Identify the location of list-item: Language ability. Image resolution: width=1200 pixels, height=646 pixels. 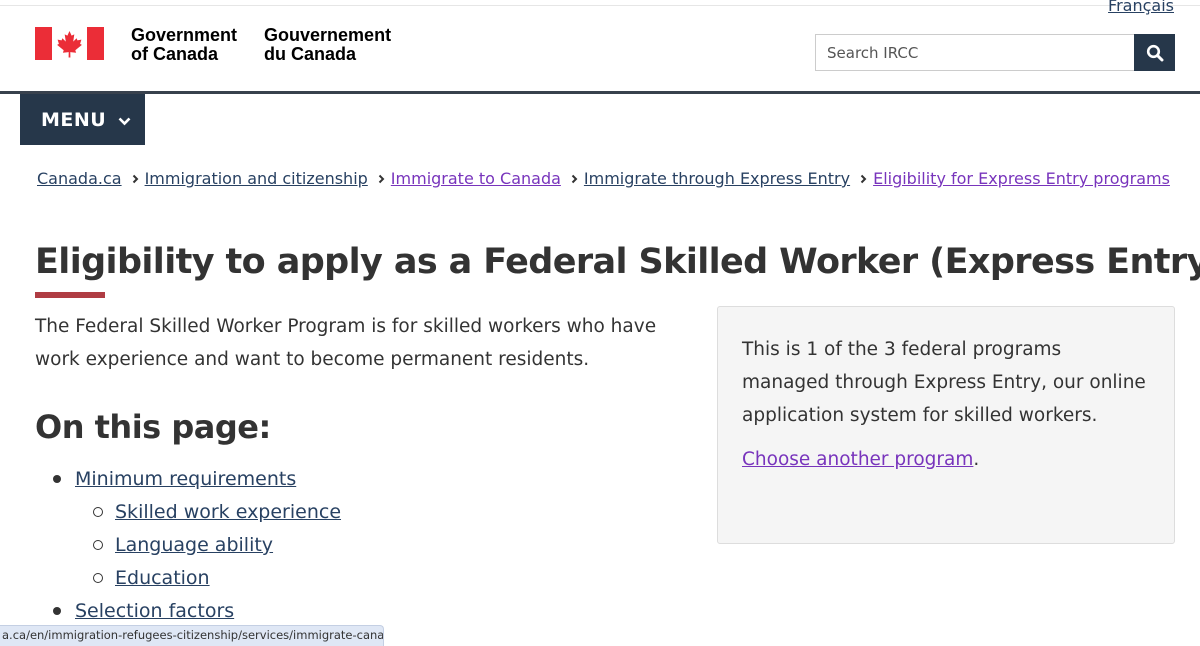
(217, 545).